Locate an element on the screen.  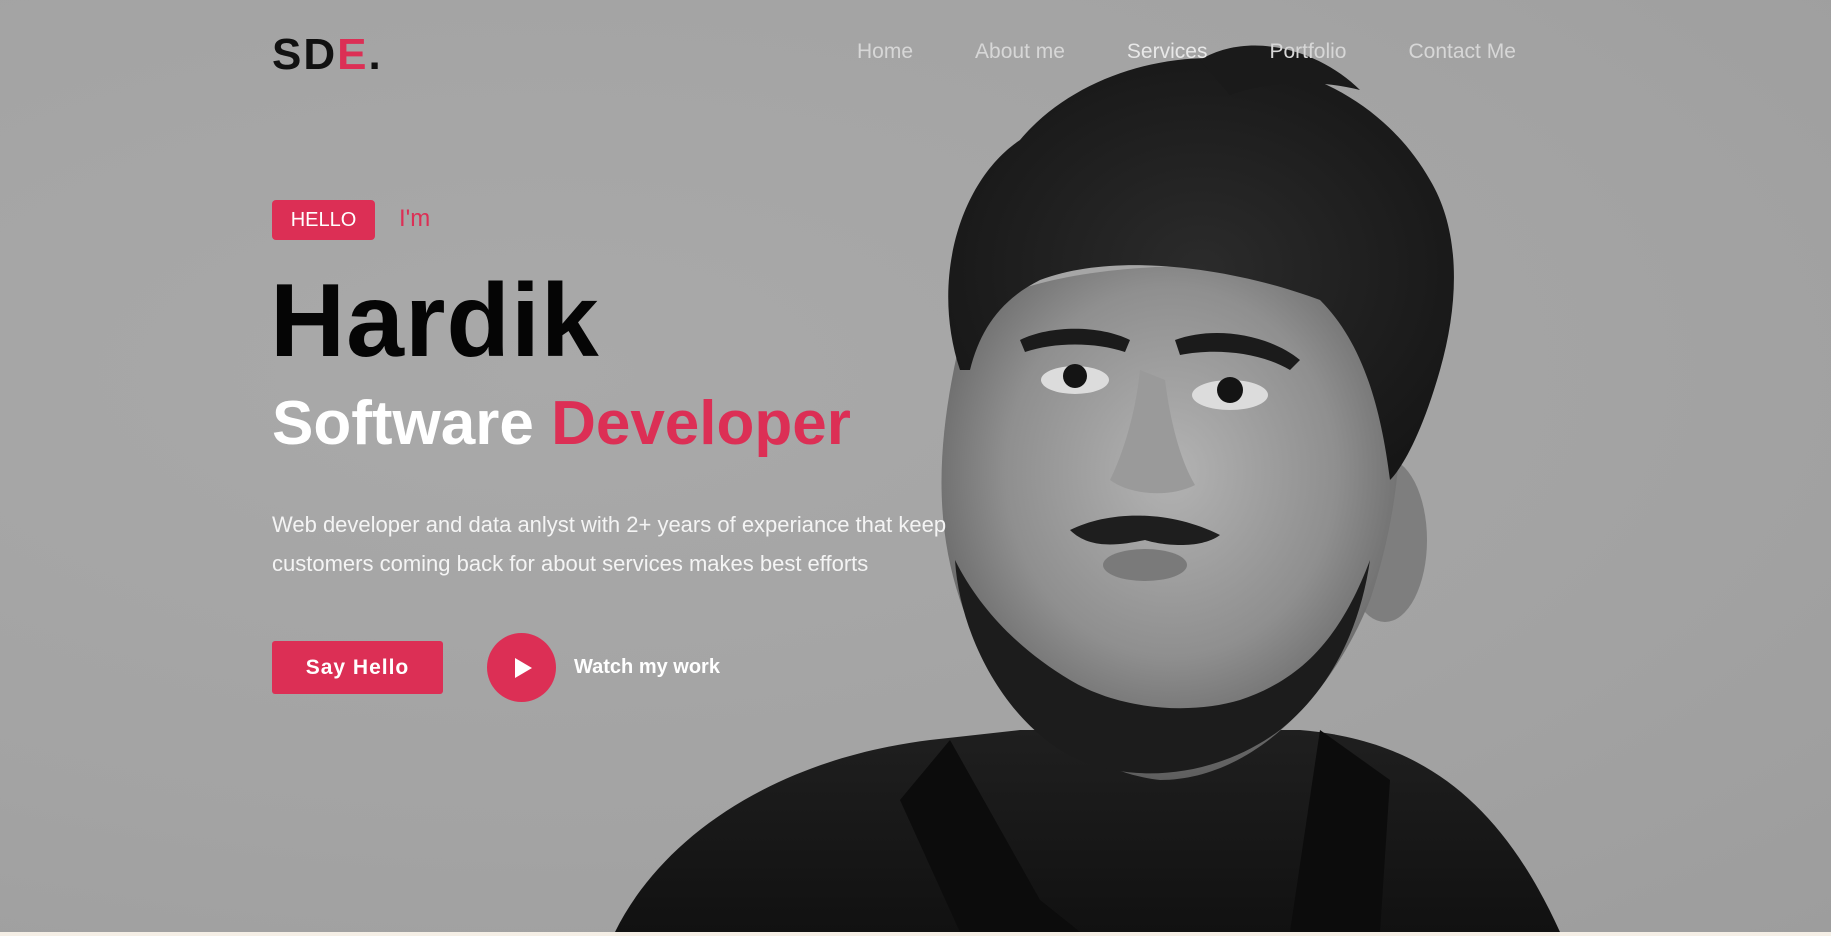
logo-text-main: SD is located at coordinates (305, 54).